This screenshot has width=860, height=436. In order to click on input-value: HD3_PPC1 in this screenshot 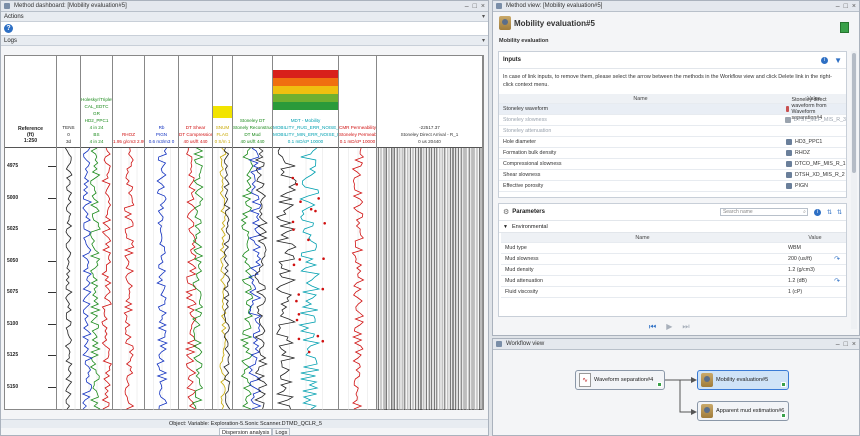, I will do `click(814, 142)`.